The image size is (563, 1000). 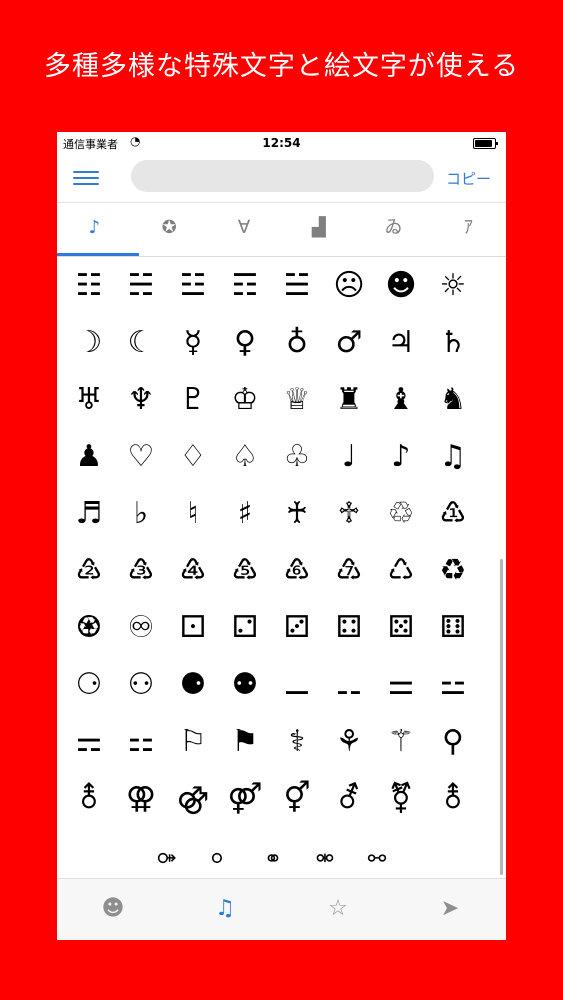 What do you see at coordinates (89, 571) in the screenshot?
I see `symbol-key: ♴` at bounding box center [89, 571].